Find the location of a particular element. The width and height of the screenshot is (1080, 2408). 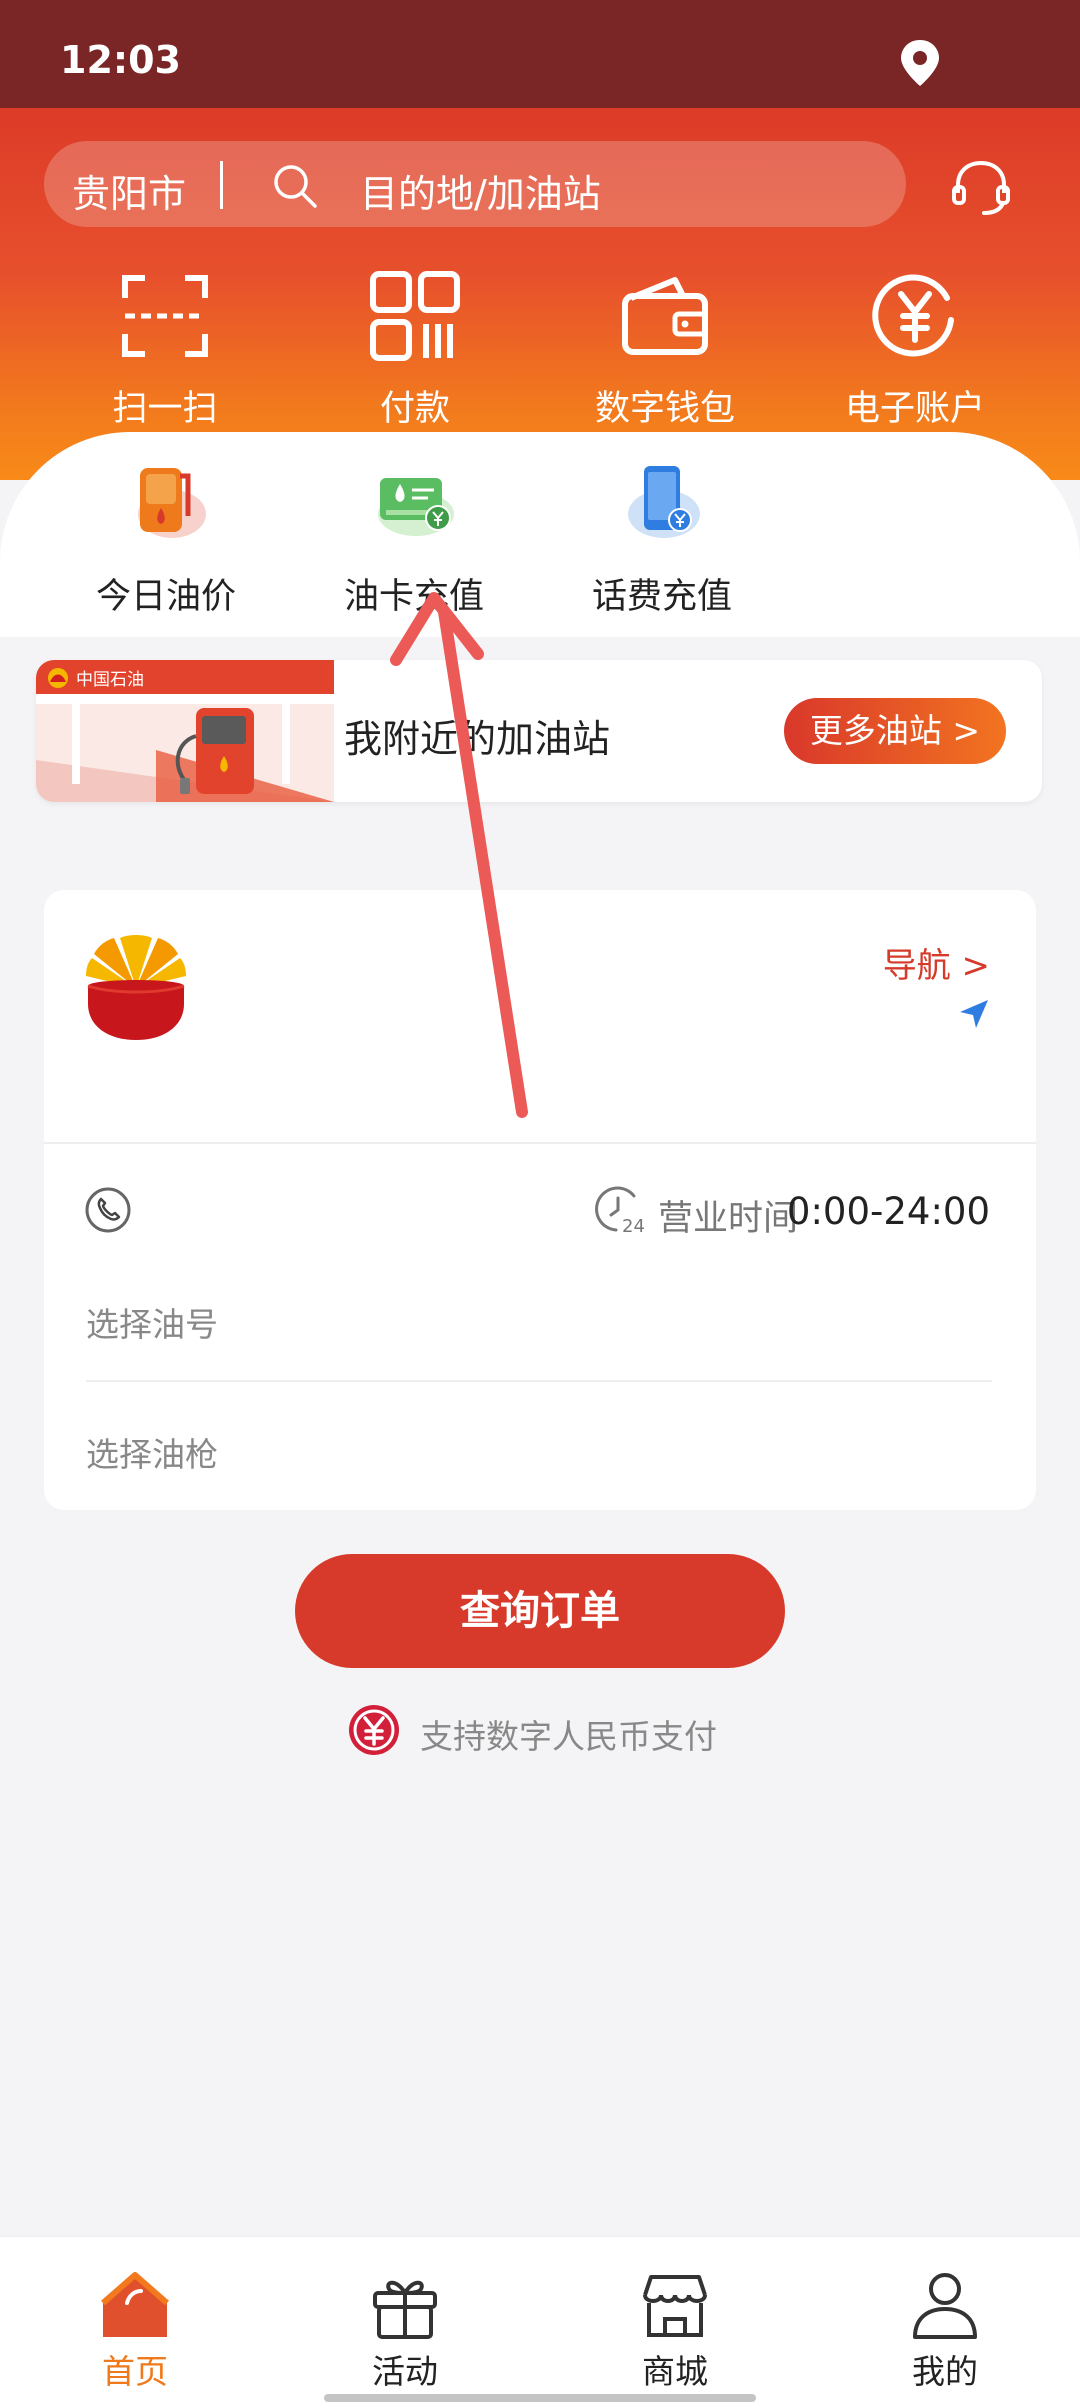

clock-24h-icon: 24 is located at coordinates (620, 1211).